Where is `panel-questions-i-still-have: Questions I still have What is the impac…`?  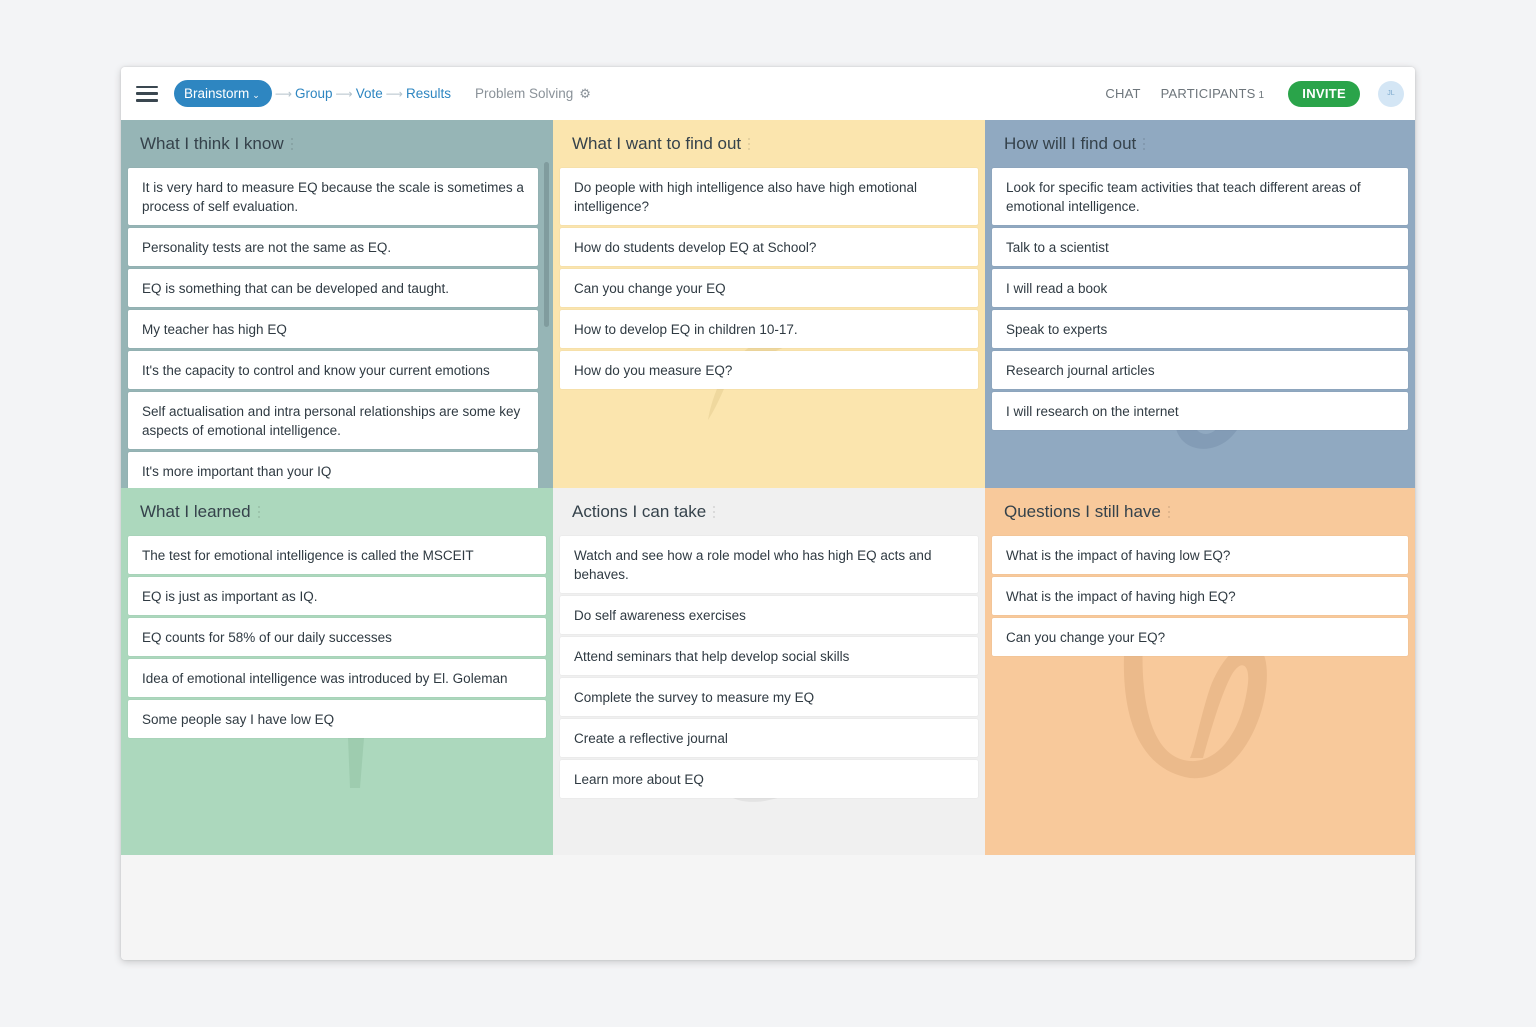
panel-questions-i-still-have: Questions I still have What is the impac… is located at coordinates (1200, 671).